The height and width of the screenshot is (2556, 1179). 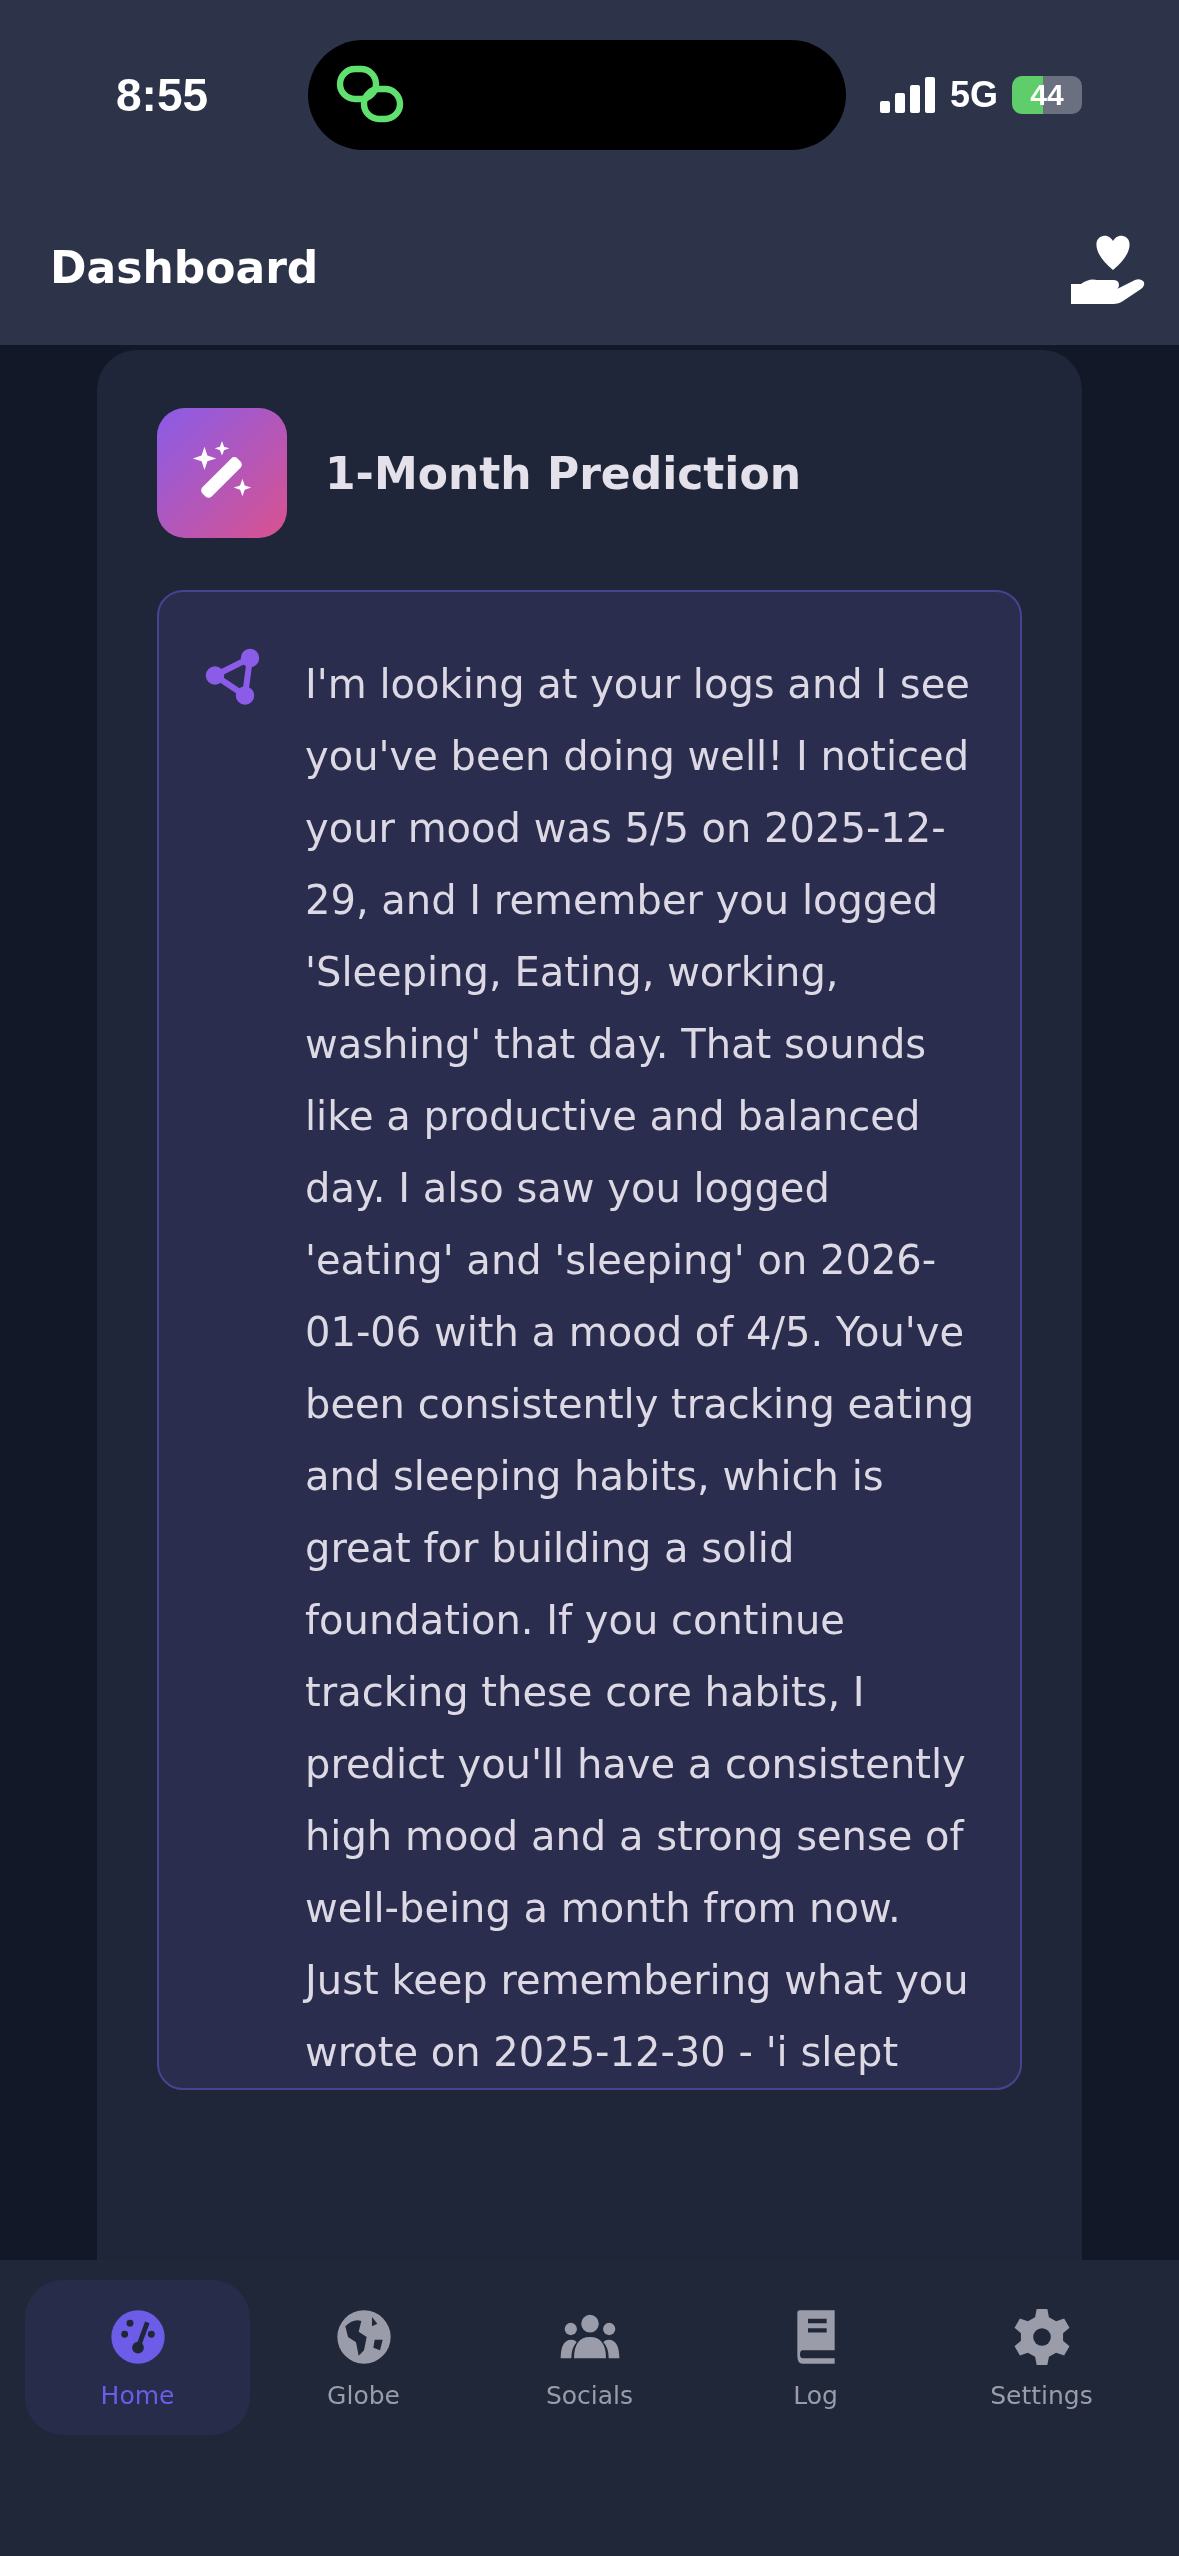 I want to click on nav-tab: Home, so click(x=137, y=2357).